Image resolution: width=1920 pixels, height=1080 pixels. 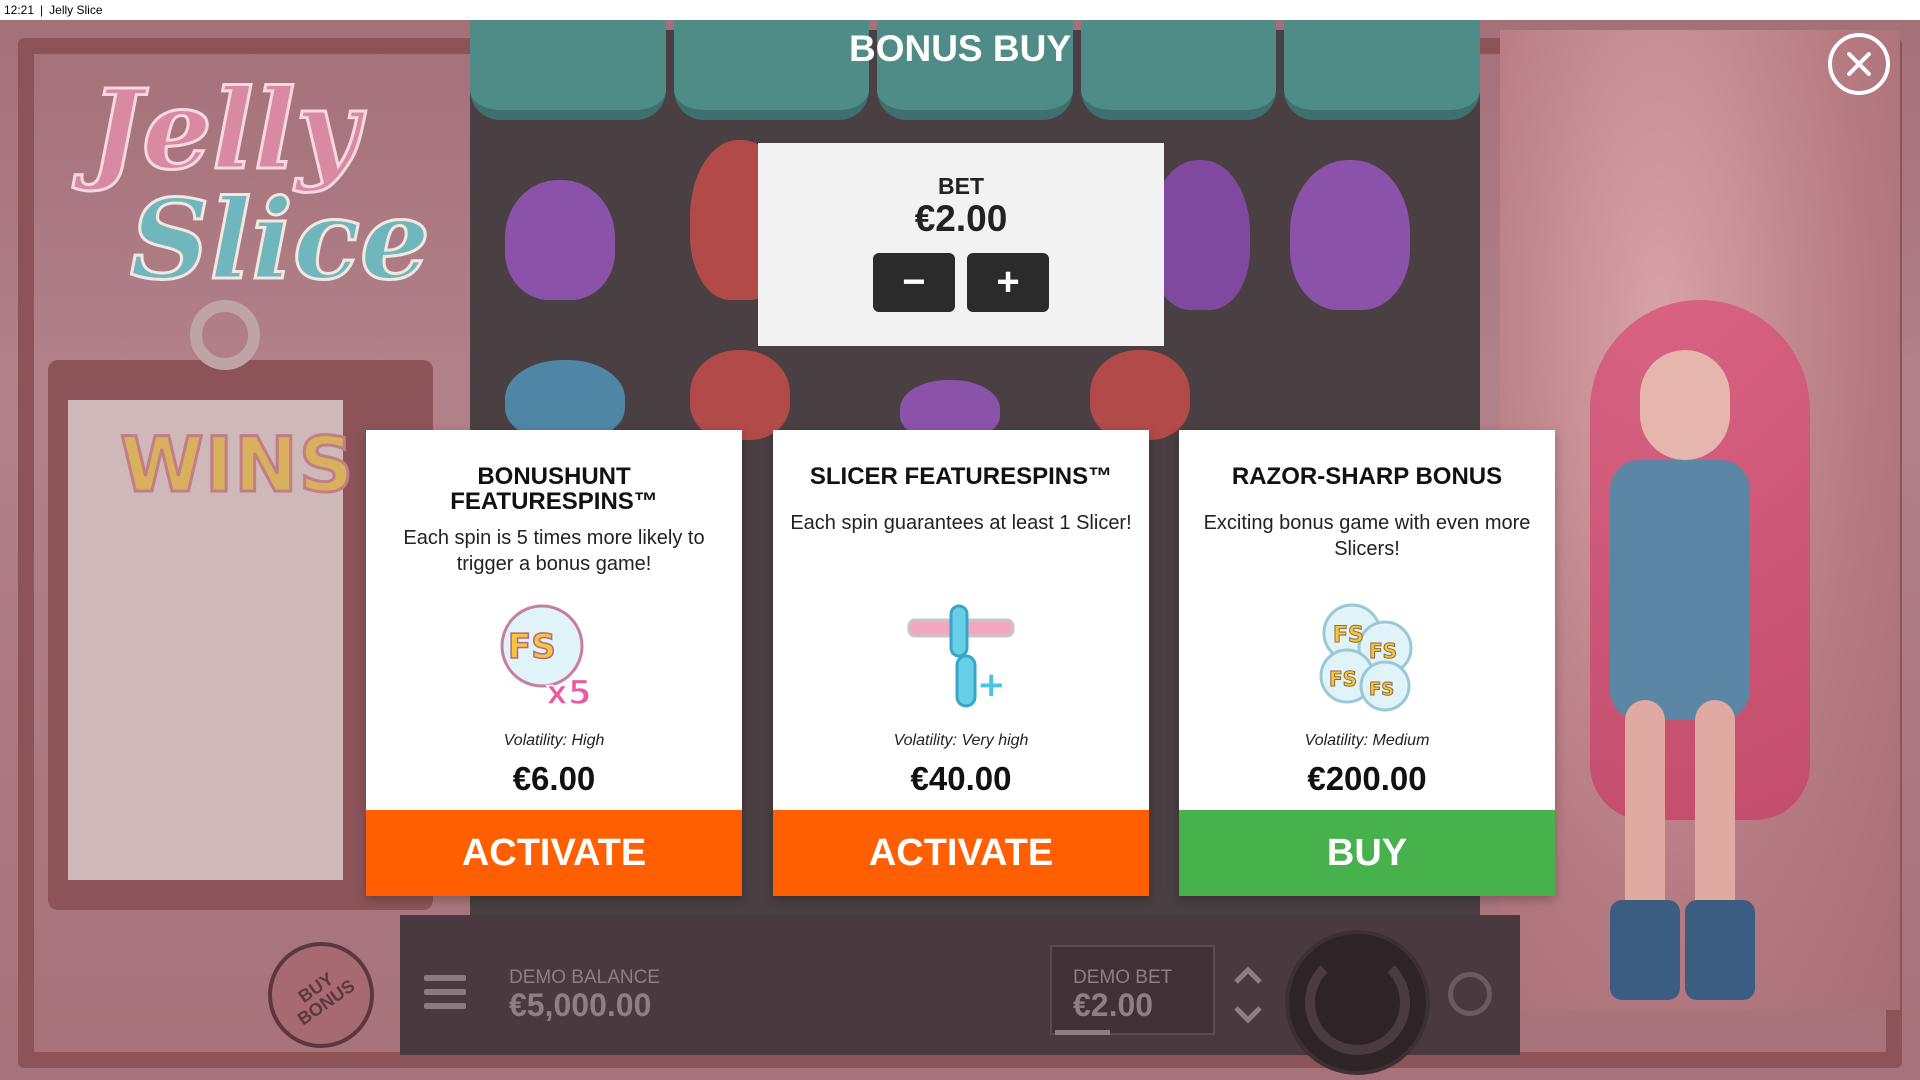 What do you see at coordinates (565, 400) in the screenshot?
I see `jelly-symbol-blue` at bounding box center [565, 400].